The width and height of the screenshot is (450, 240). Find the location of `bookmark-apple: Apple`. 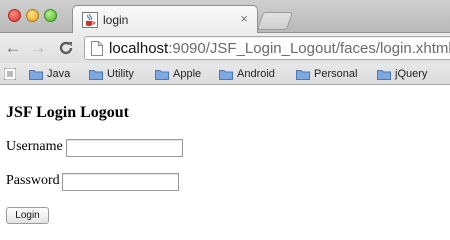

bookmark-apple: Apple is located at coordinates (178, 74).